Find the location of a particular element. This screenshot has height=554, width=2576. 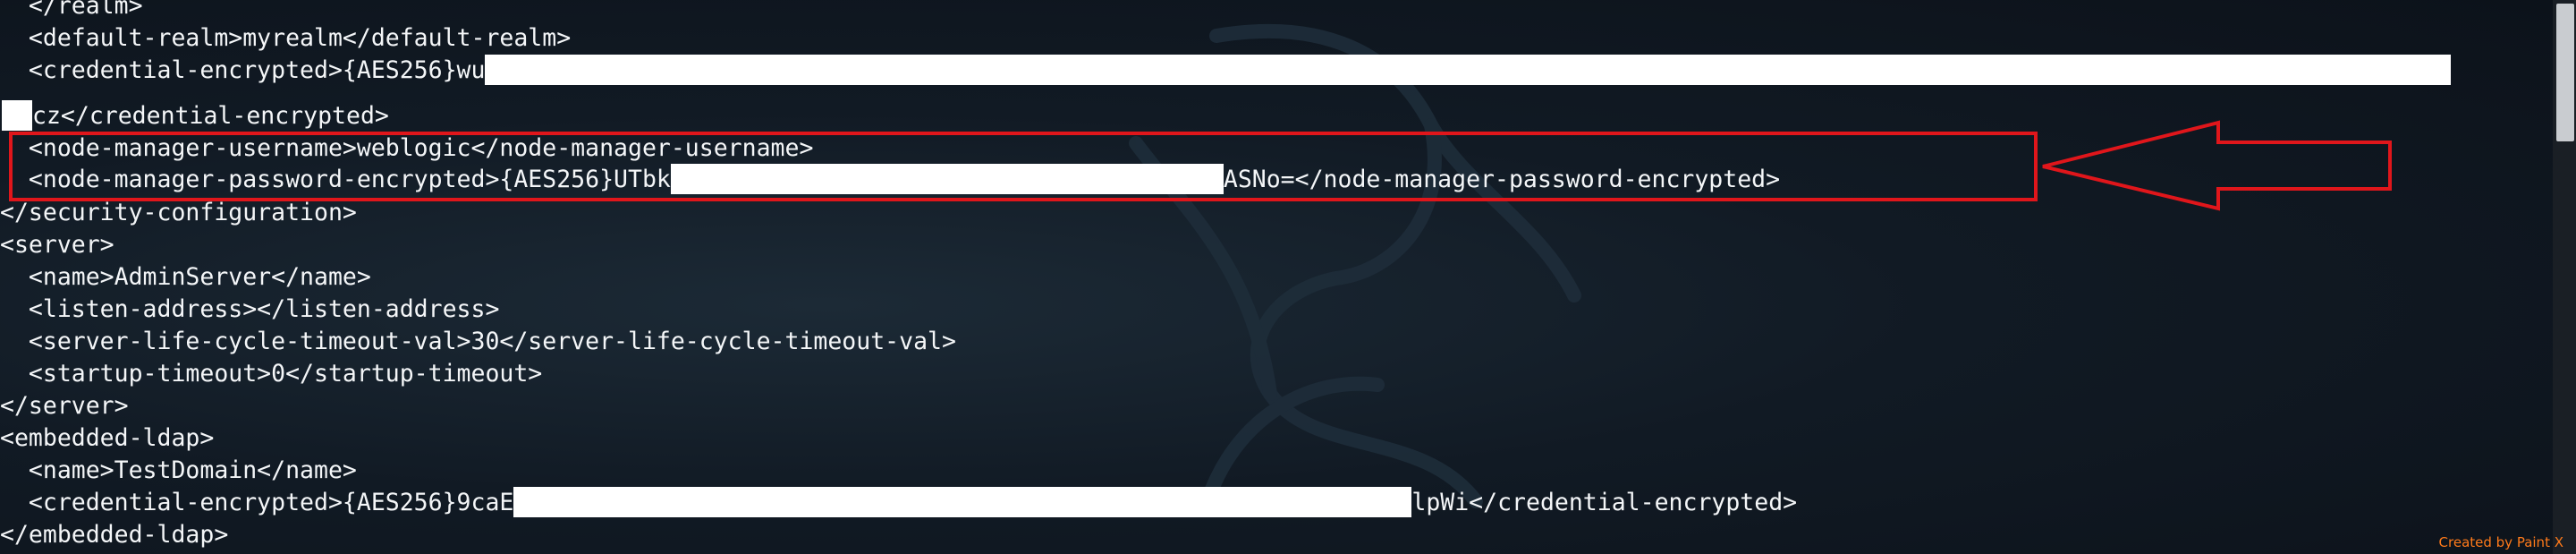

vertical-scrollbar is located at coordinates (2564, 277).